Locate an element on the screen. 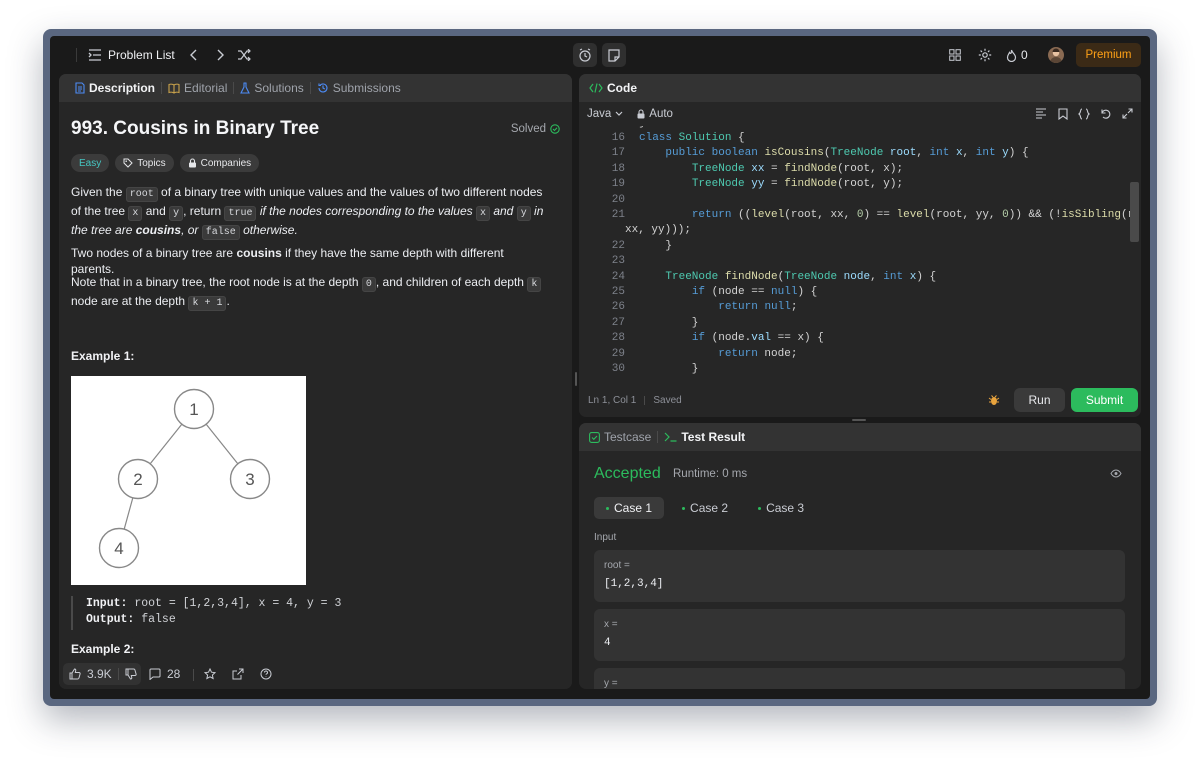 The image size is (1200, 763). result-status: Accepted is located at coordinates (627, 473).